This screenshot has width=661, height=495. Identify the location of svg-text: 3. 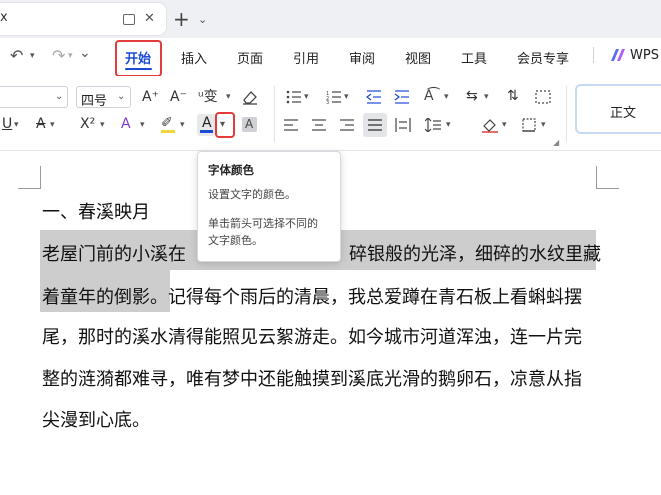
(327, 102).